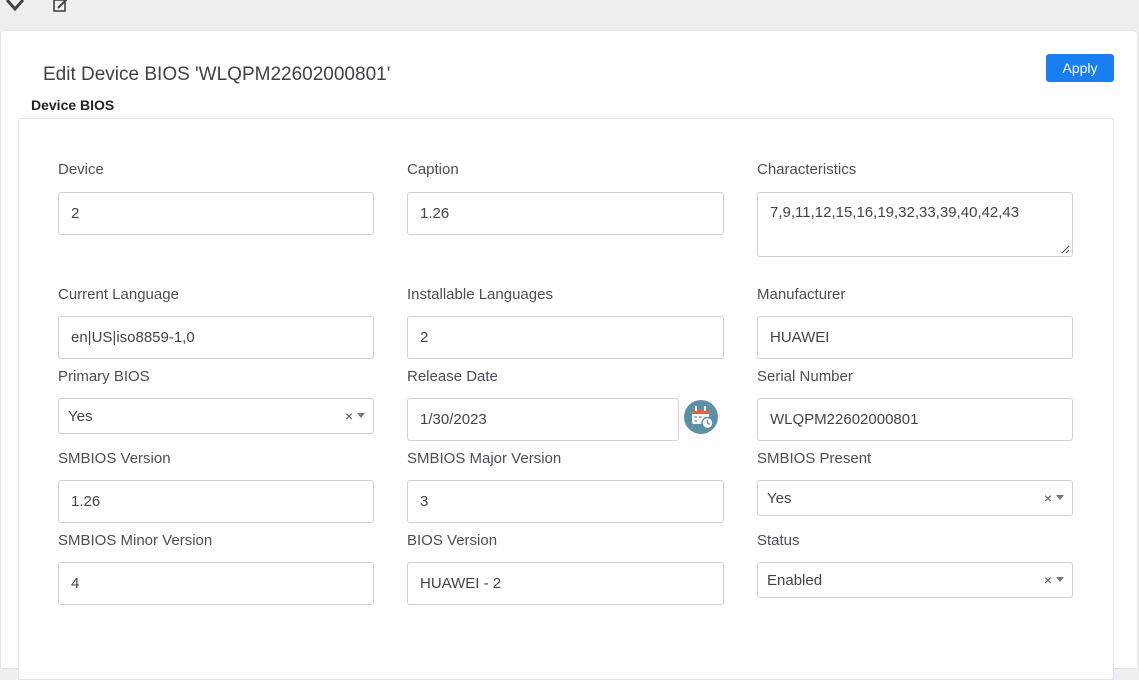  Describe the element at coordinates (15, 7) in the screenshot. I see `diamond-check-icon` at that location.